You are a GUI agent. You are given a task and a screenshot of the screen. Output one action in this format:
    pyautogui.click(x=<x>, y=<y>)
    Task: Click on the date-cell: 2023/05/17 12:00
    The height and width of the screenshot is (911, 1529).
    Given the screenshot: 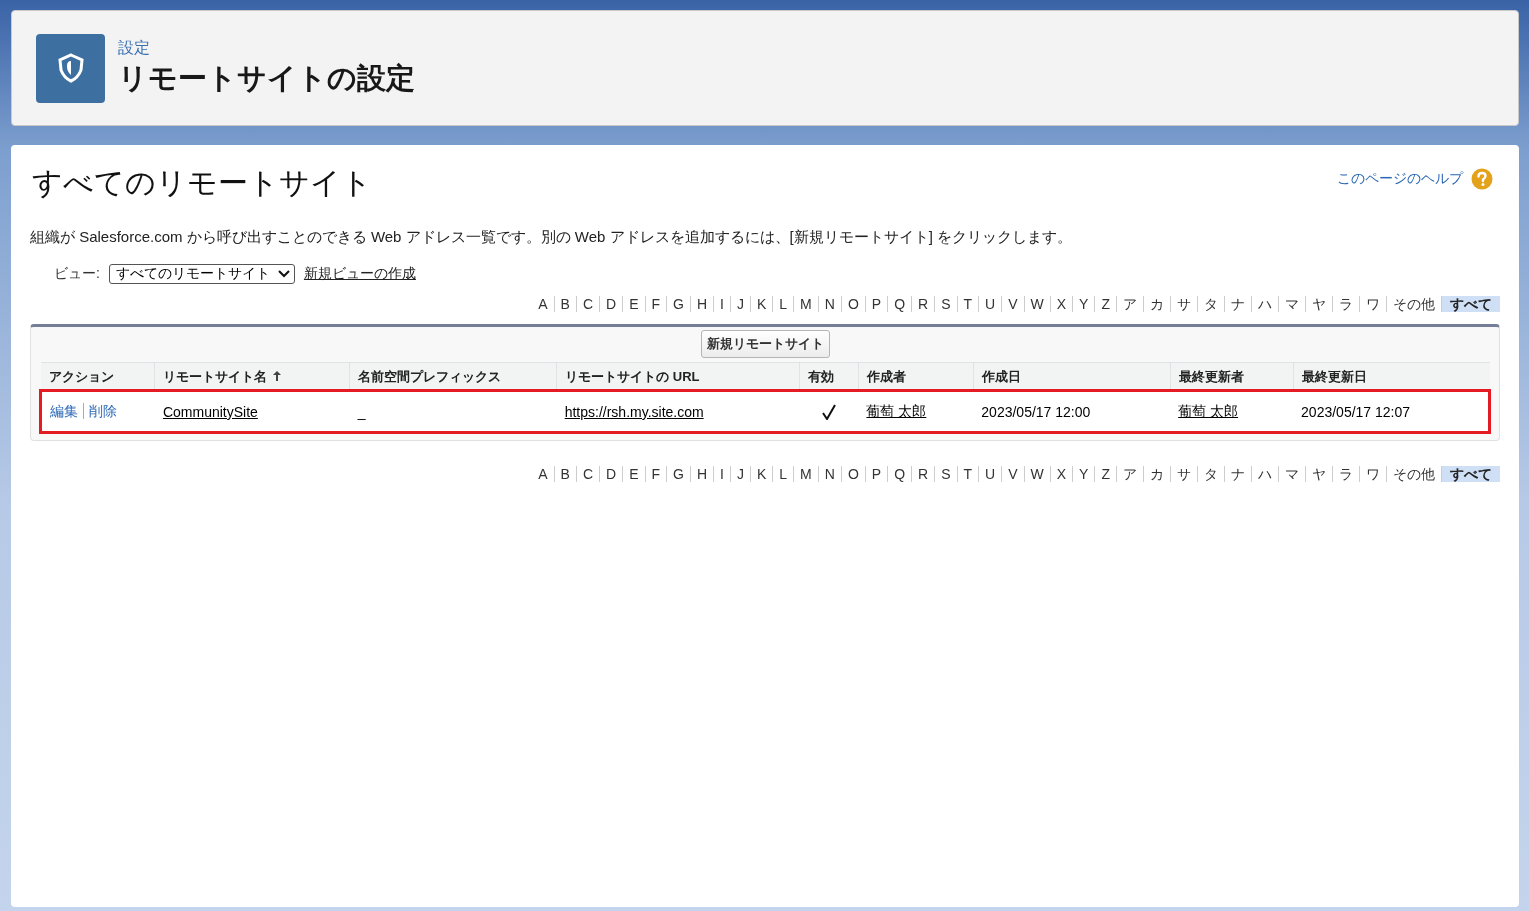 What is the action you would take?
    pyautogui.click(x=1036, y=412)
    